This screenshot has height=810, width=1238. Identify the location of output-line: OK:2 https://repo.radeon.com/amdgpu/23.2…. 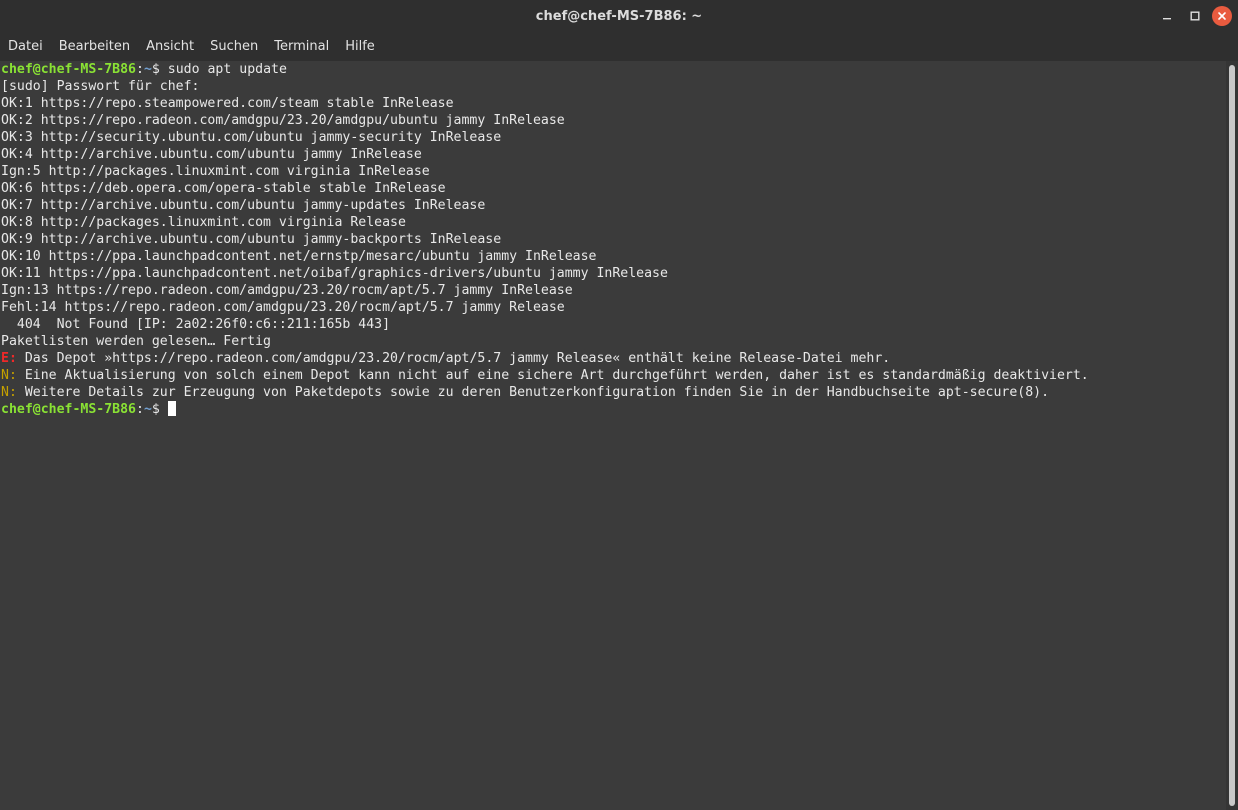
(283, 120).